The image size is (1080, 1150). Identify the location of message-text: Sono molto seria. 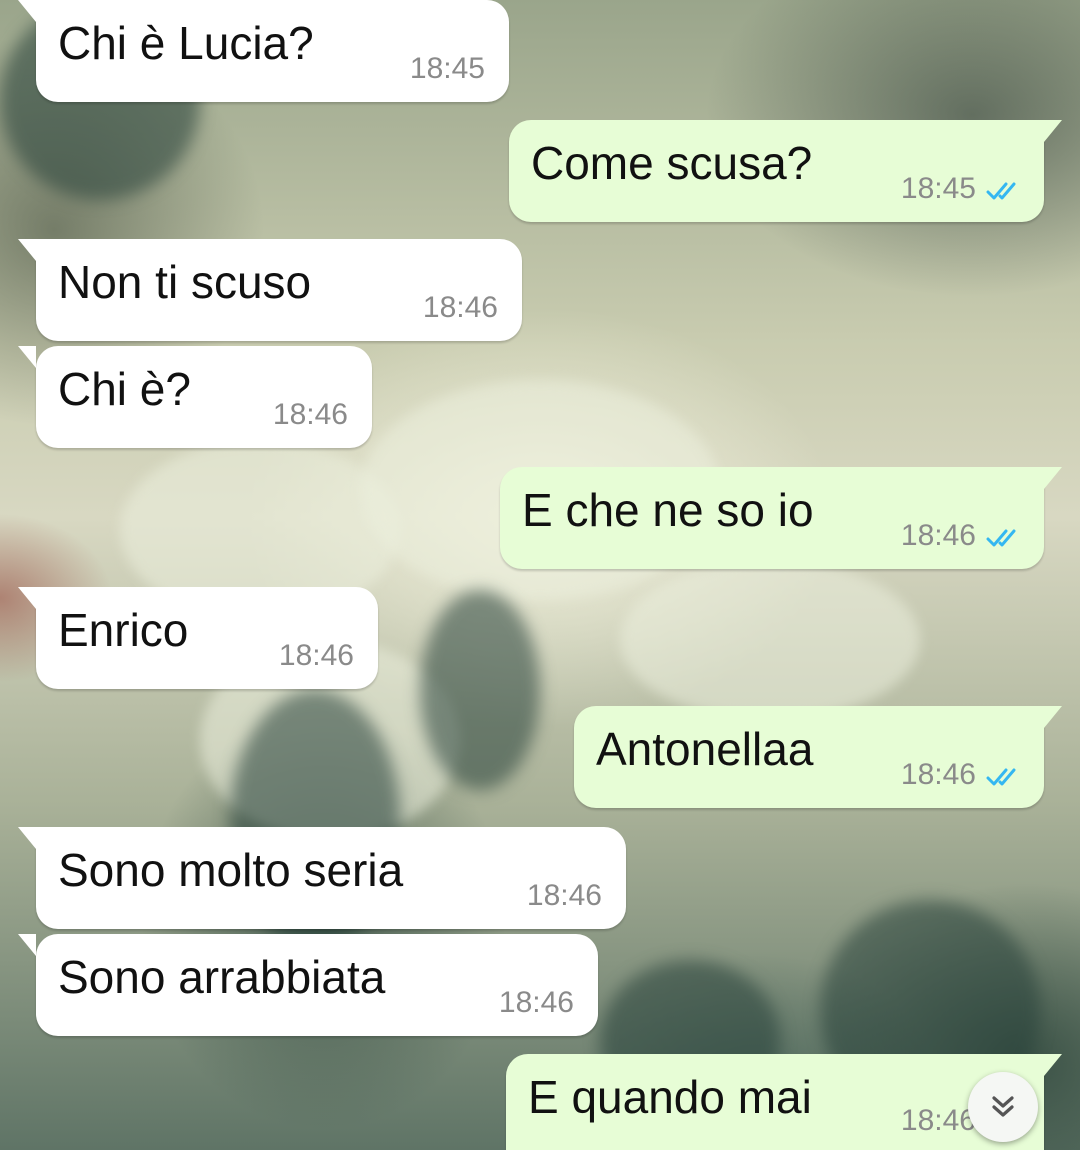
(231, 870).